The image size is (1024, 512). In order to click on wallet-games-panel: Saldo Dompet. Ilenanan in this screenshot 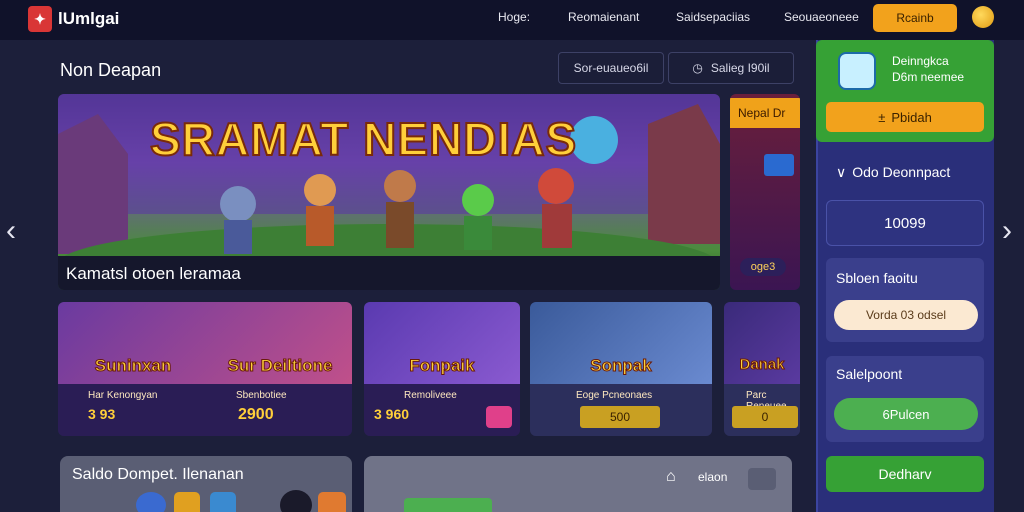, I will do `click(206, 484)`.